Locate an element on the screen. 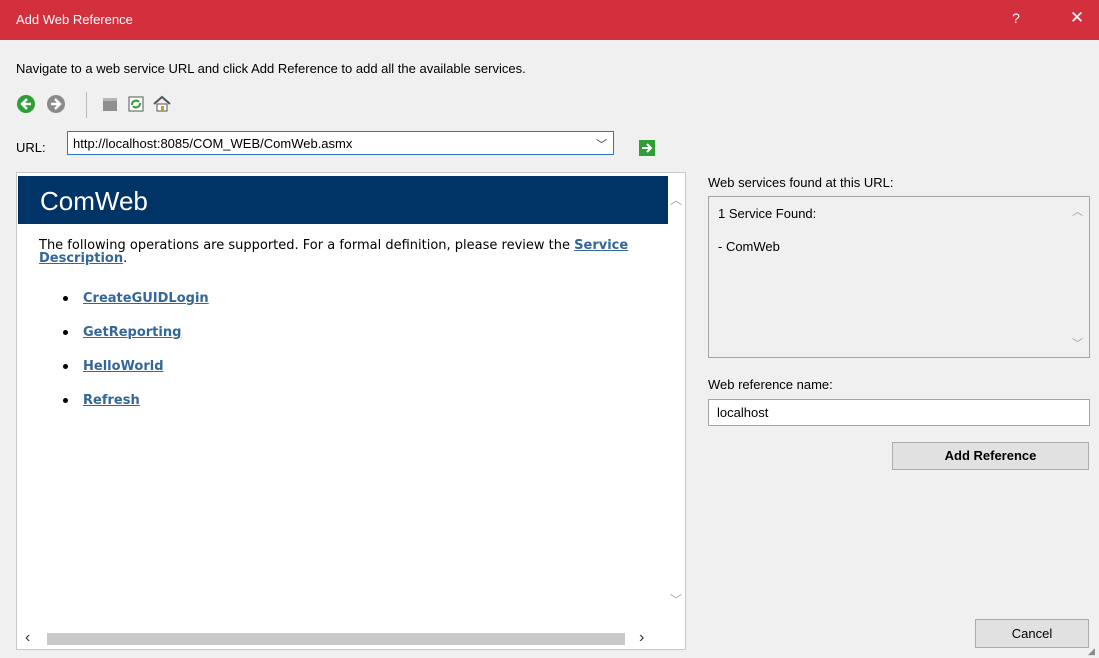  operation-link-createguidlogin: CreateGUIDLogin is located at coordinates (146, 298).